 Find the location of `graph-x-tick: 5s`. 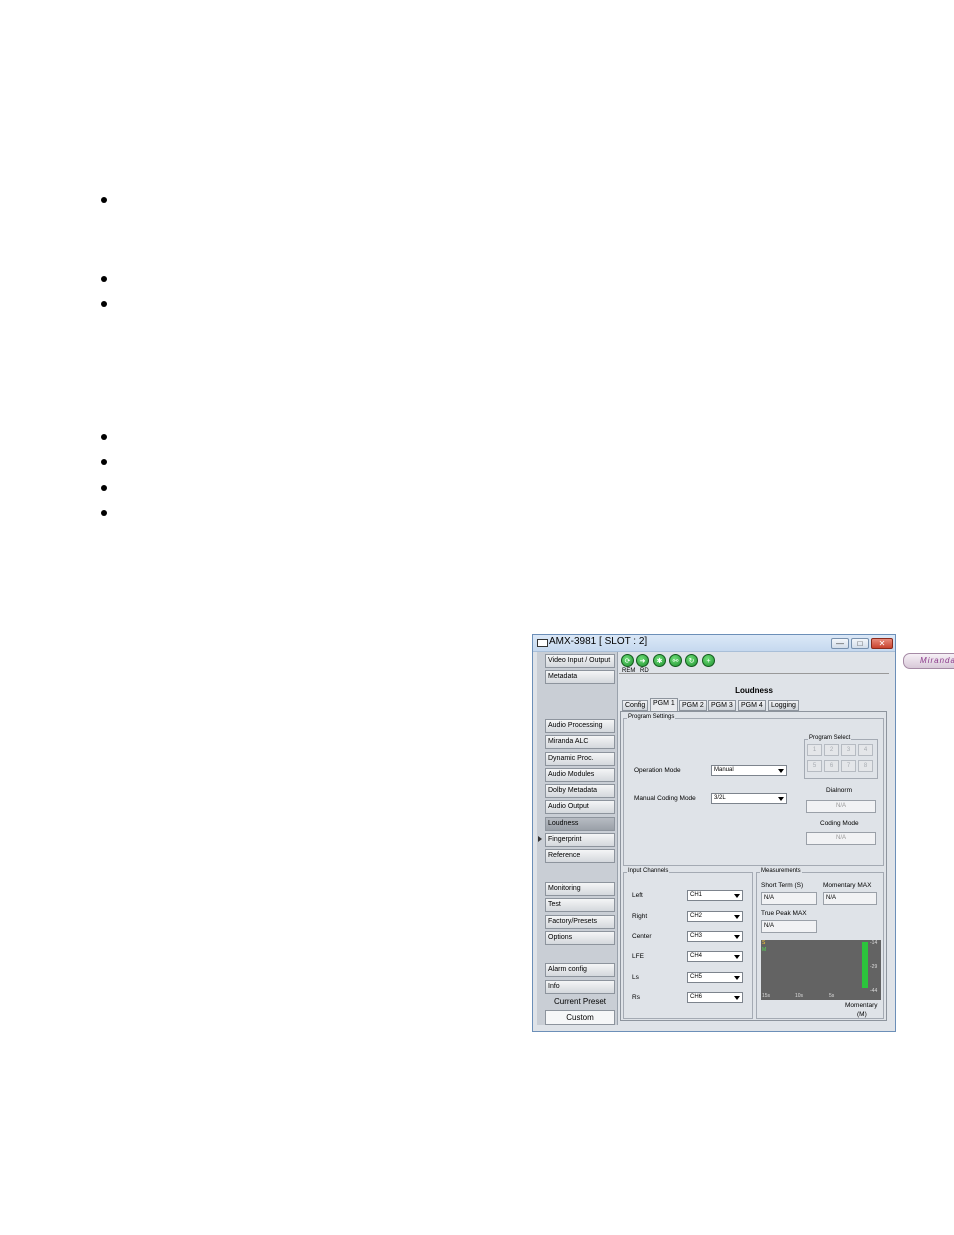

graph-x-tick: 5s is located at coordinates (832, 996).